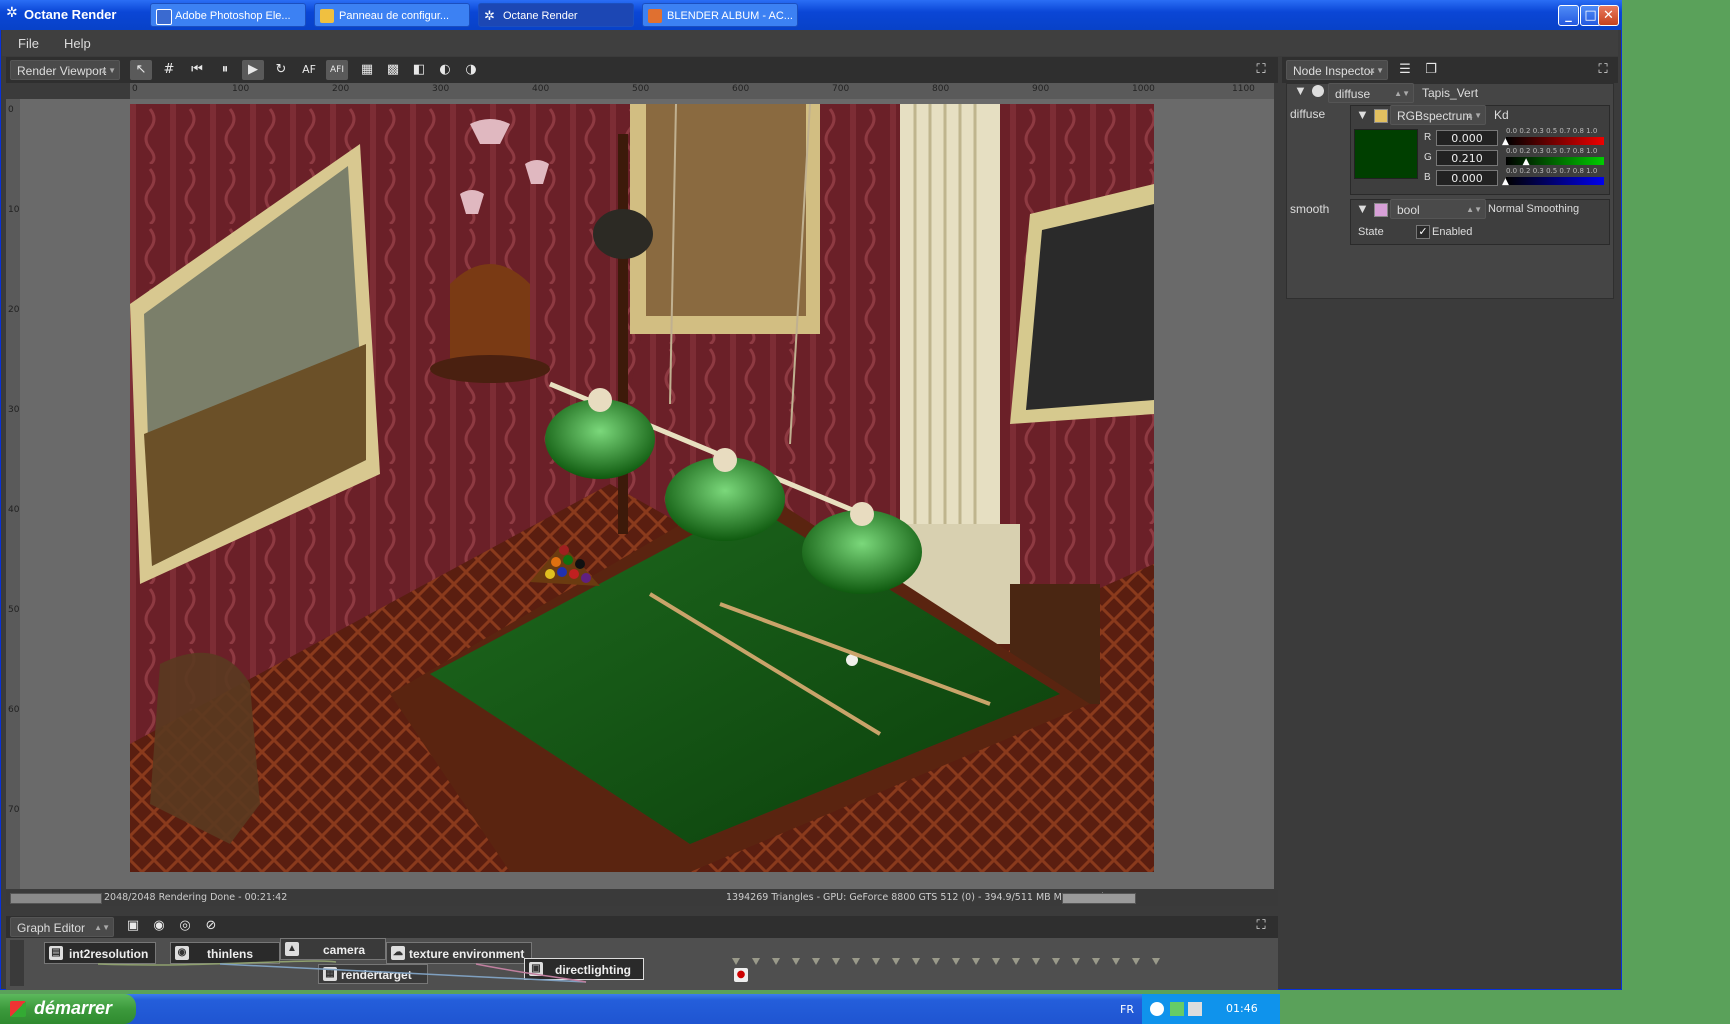  What do you see at coordinates (810, 43) in the screenshot?
I see `menu-bar: File Help` at bounding box center [810, 43].